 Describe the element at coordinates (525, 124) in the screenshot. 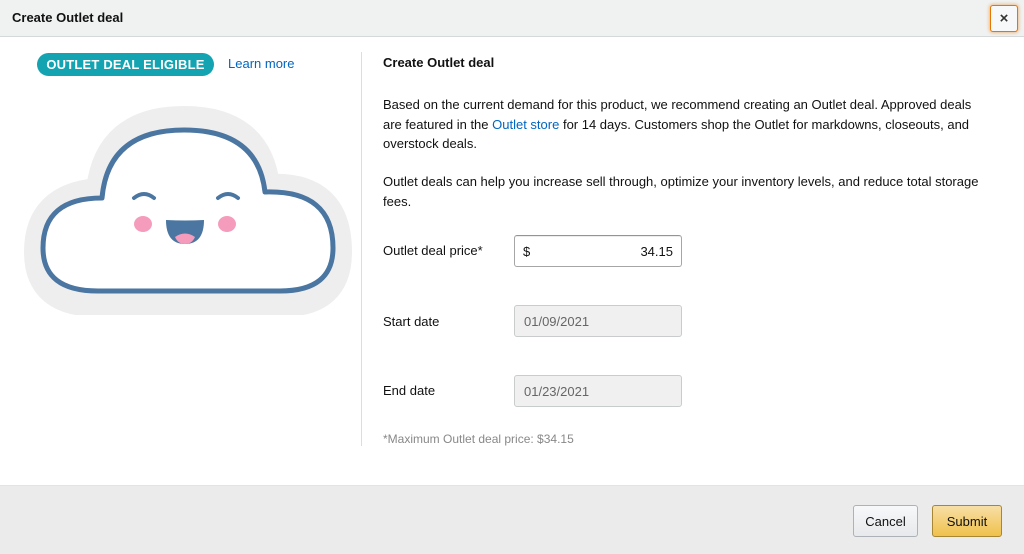

I see `outlet-store-link: Outlet store` at that location.